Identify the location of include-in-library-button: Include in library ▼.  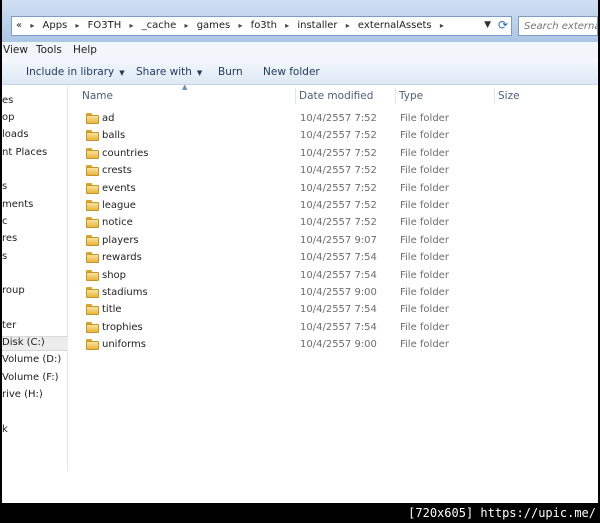
(75, 72).